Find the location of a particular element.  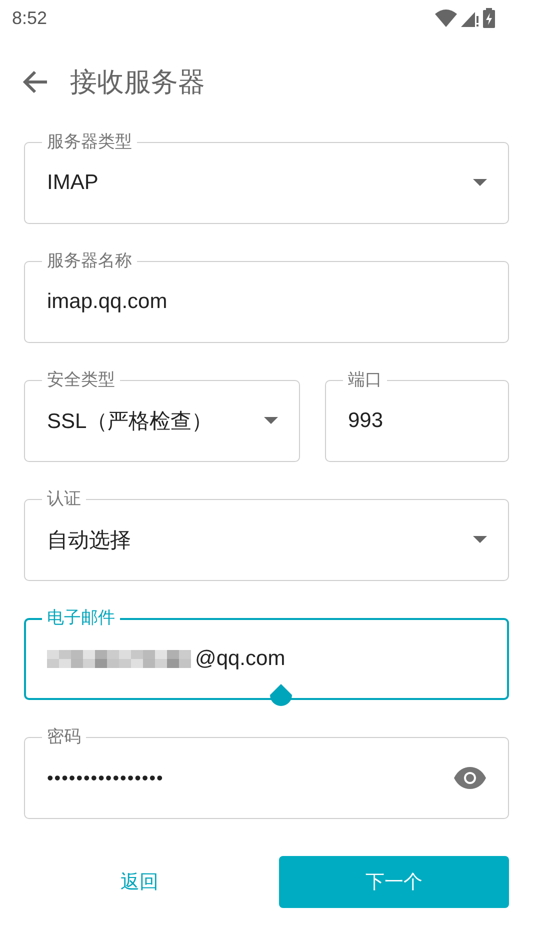

back-arrow-icon is located at coordinates (35, 82).